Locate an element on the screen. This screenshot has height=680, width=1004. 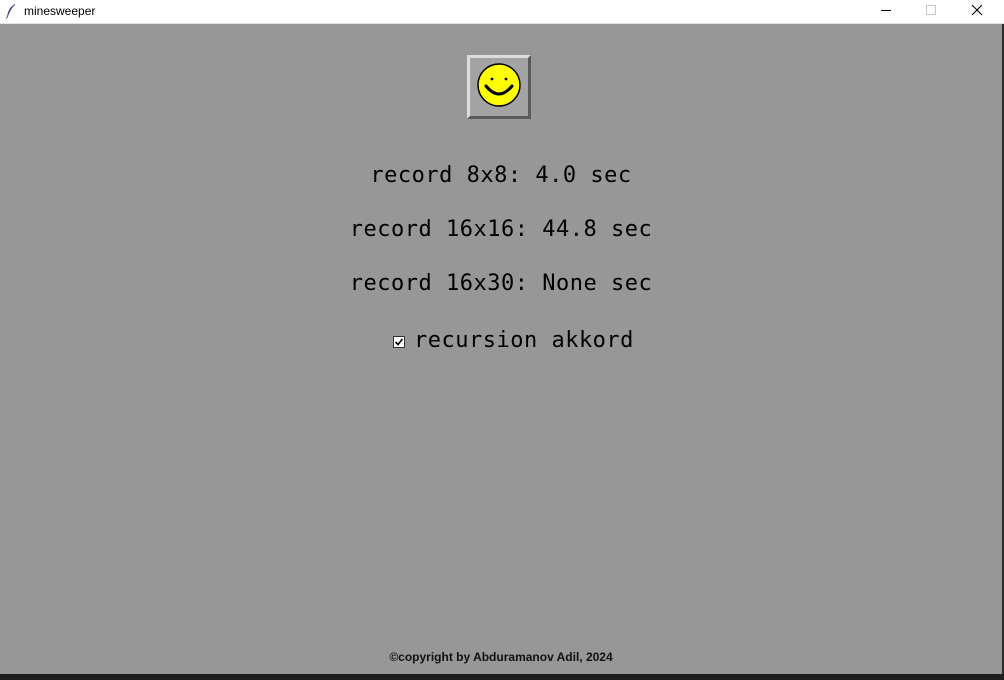
feather-icon is located at coordinates (11, 11).